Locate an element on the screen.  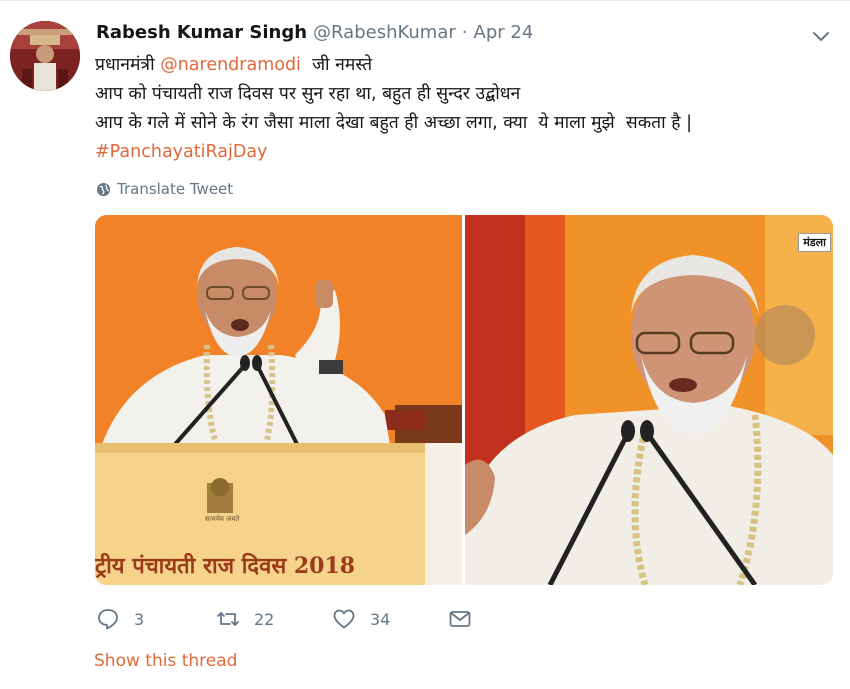
tweet-date: Apr 24 is located at coordinates (504, 32).